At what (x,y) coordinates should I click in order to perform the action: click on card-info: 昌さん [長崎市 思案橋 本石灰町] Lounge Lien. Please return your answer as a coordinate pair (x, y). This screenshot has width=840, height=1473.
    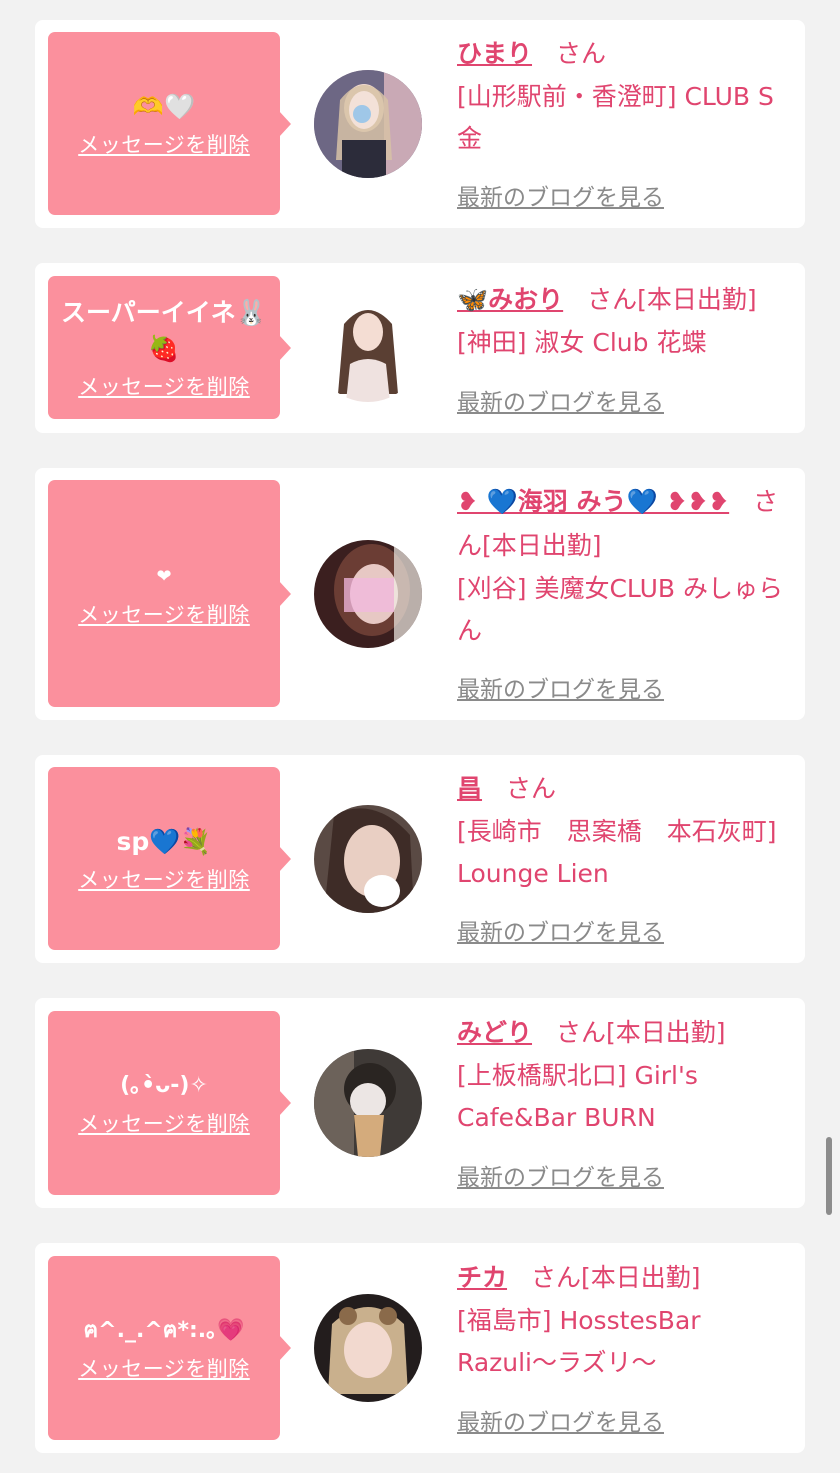
    Looking at the image, I should click on (624, 831).